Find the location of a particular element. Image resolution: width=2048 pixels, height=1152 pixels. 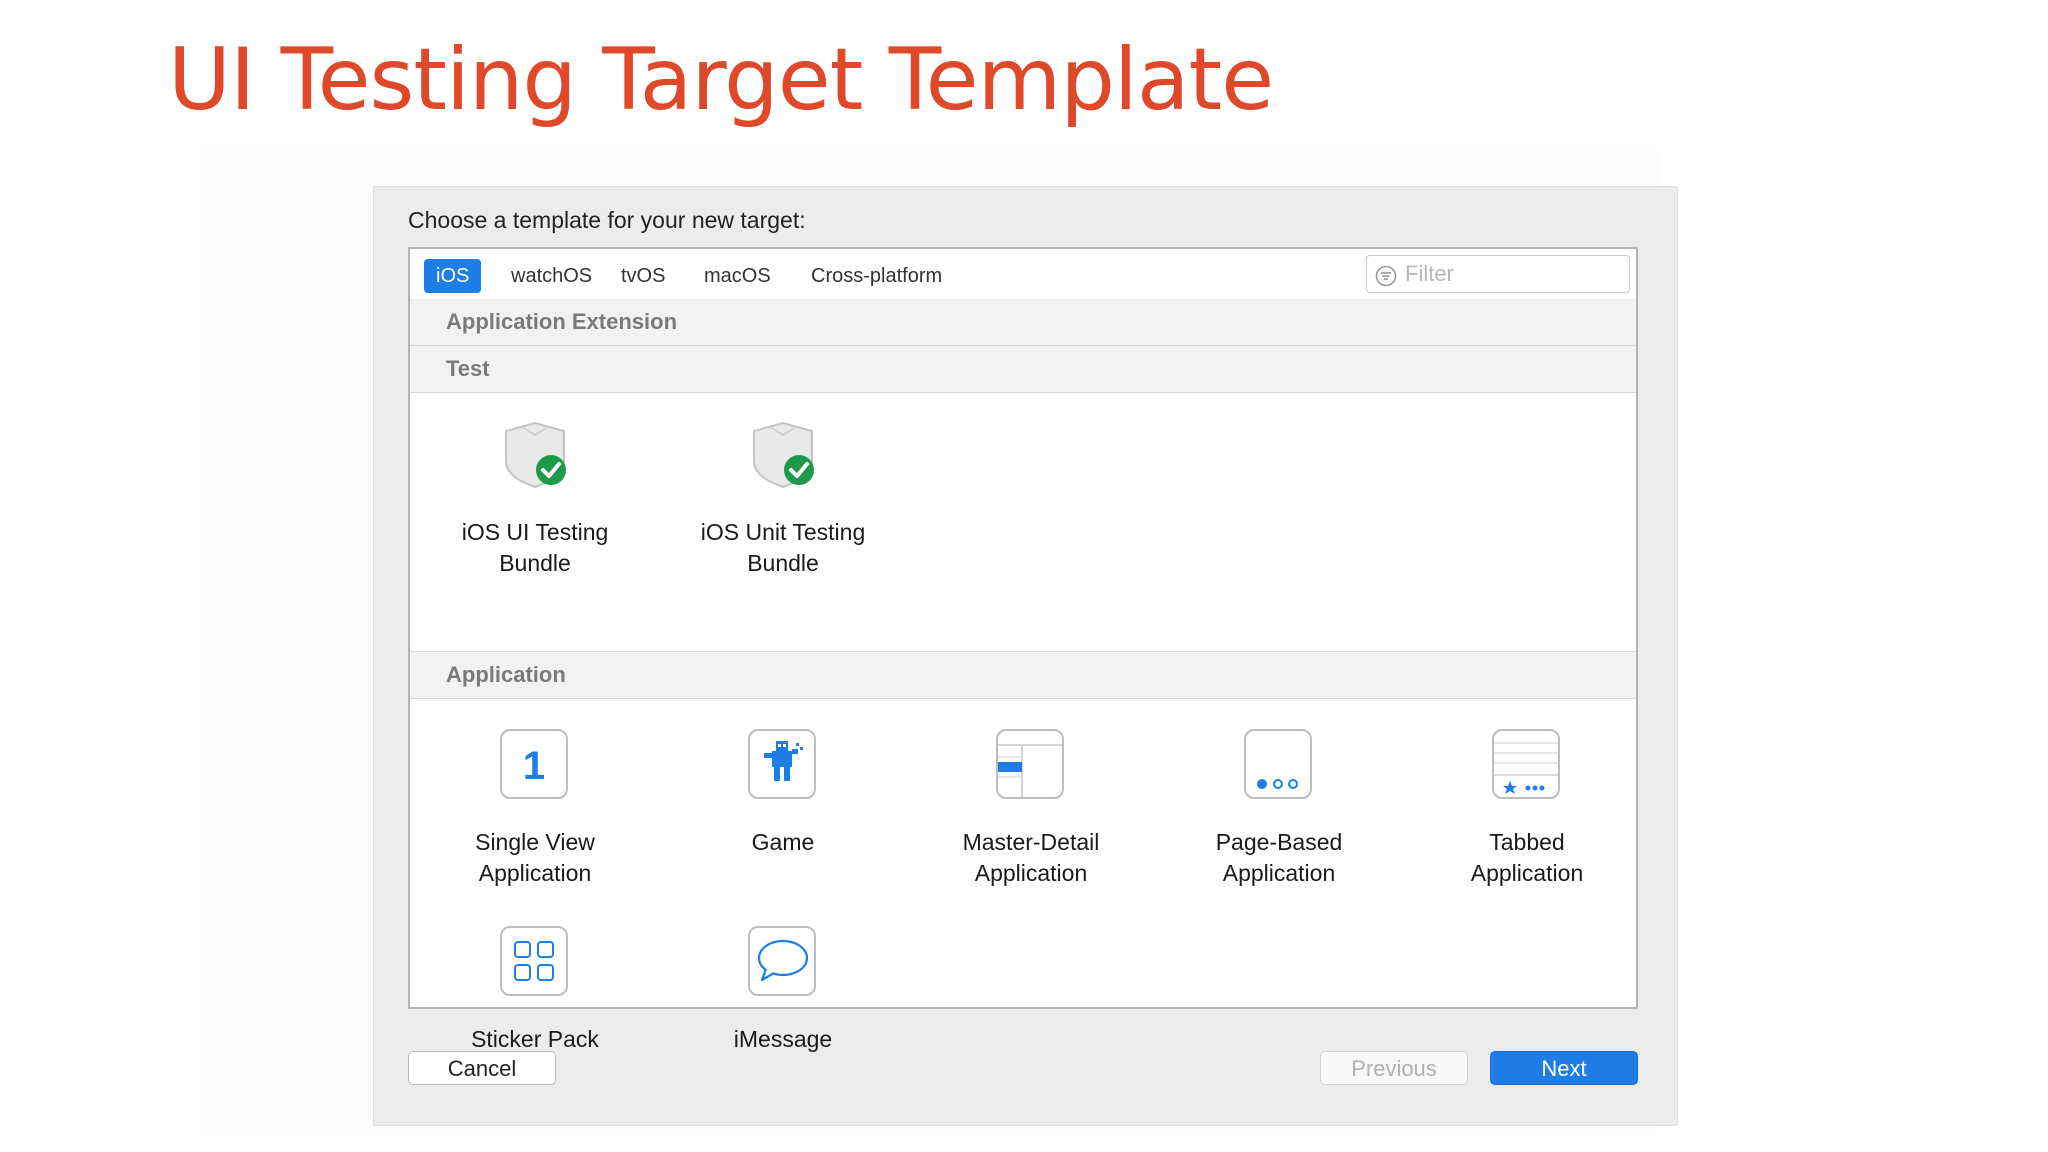

game-icon is located at coordinates (782, 764).